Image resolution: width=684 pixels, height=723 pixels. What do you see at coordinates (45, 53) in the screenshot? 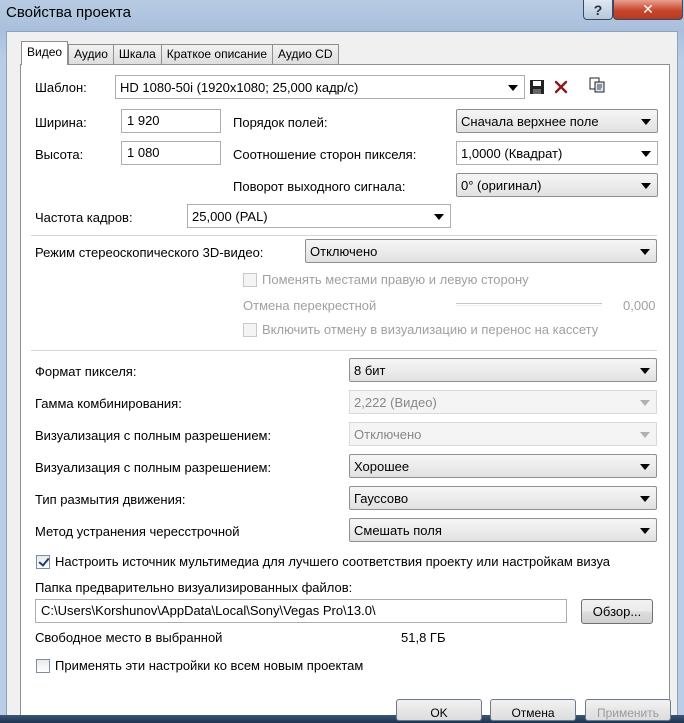
I see `tab-video: Видео` at bounding box center [45, 53].